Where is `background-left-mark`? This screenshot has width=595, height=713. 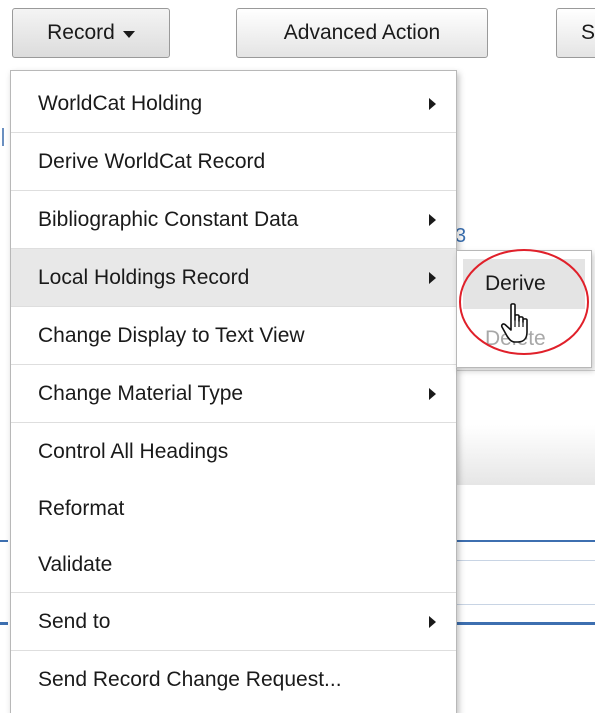
background-left-mark is located at coordinates (3, 137).